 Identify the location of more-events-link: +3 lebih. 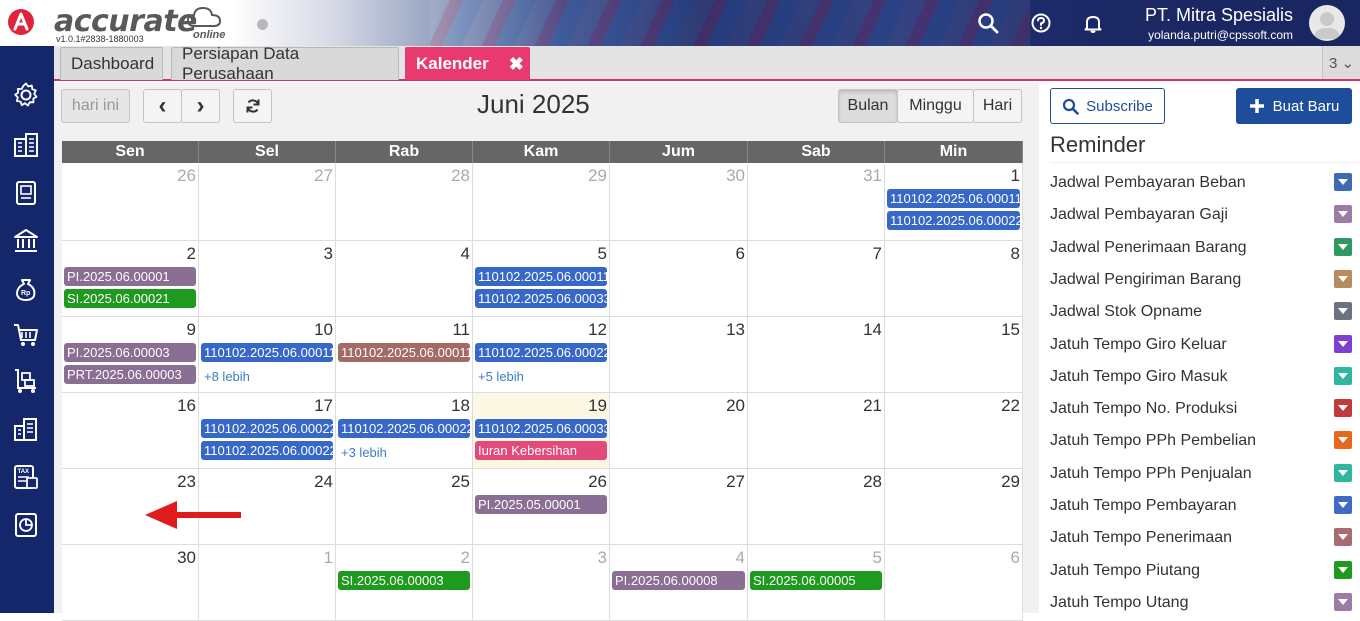
(364, 452).